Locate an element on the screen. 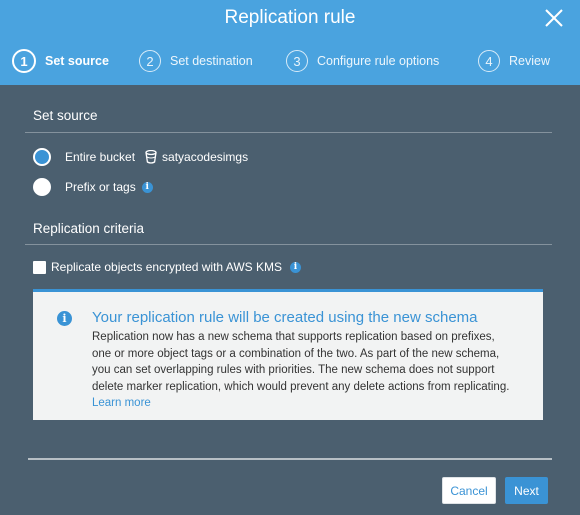  step-set-destination: 2 Set destination is located at coordinates (196, 61).